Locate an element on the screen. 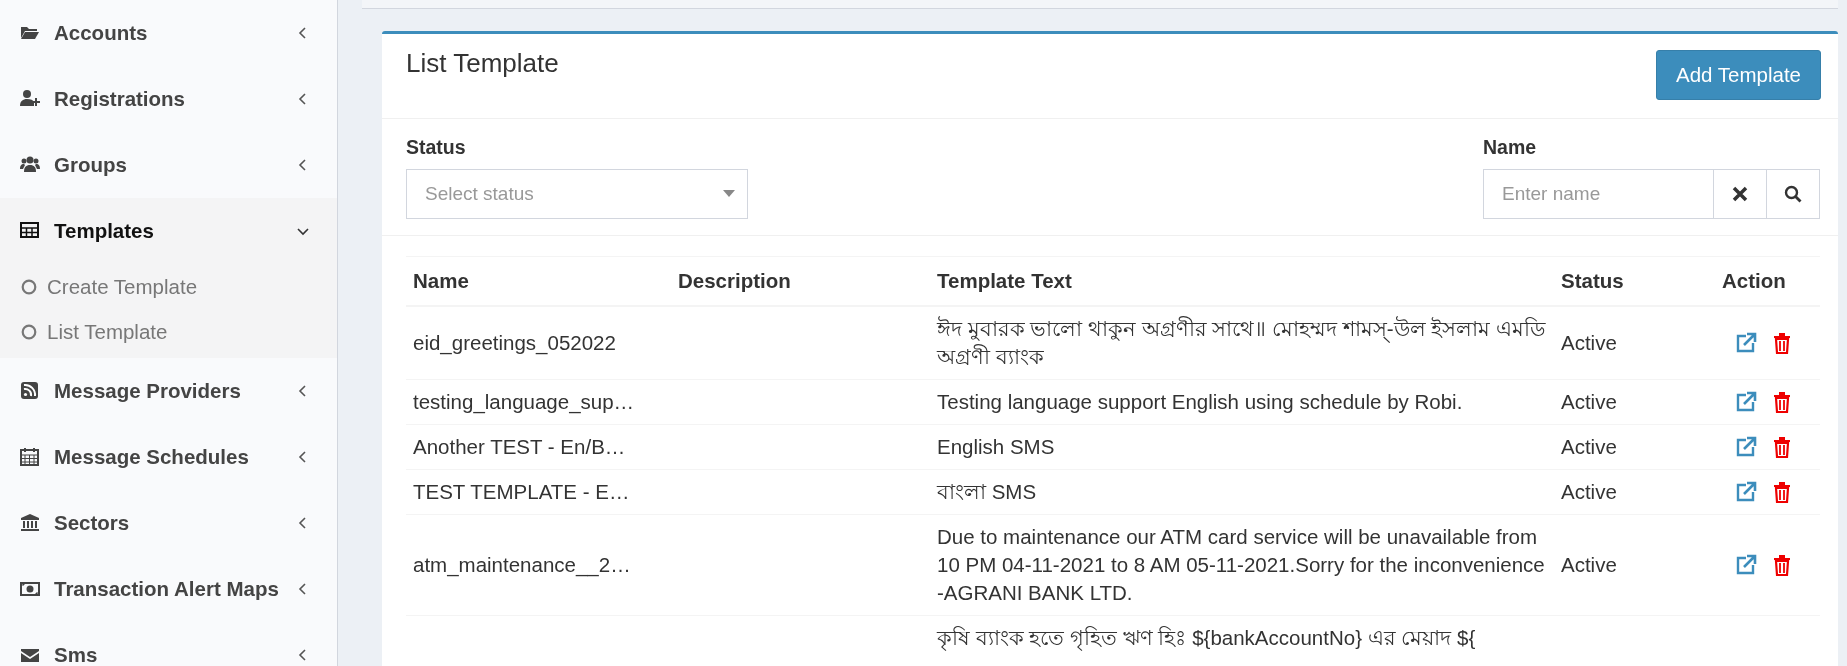 The height and width of the screenshot is (666, 1847). column-header: Status is located at coordinates (1634, 281).